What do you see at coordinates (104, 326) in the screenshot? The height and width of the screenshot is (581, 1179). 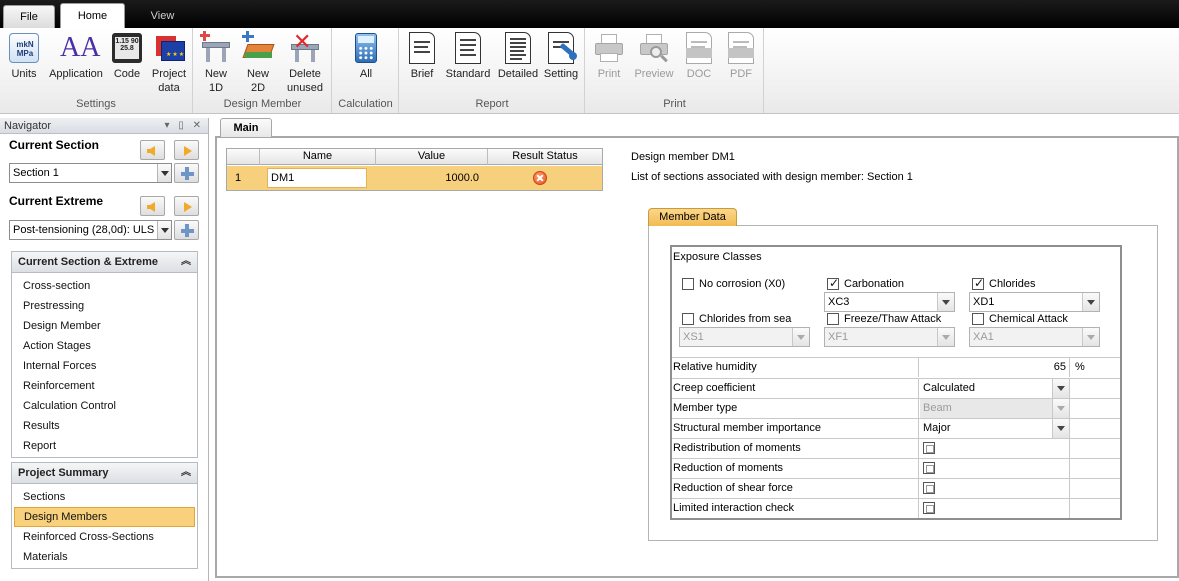 I see `nav-item-design-member: Design Member` at bounding box center [104, 326].